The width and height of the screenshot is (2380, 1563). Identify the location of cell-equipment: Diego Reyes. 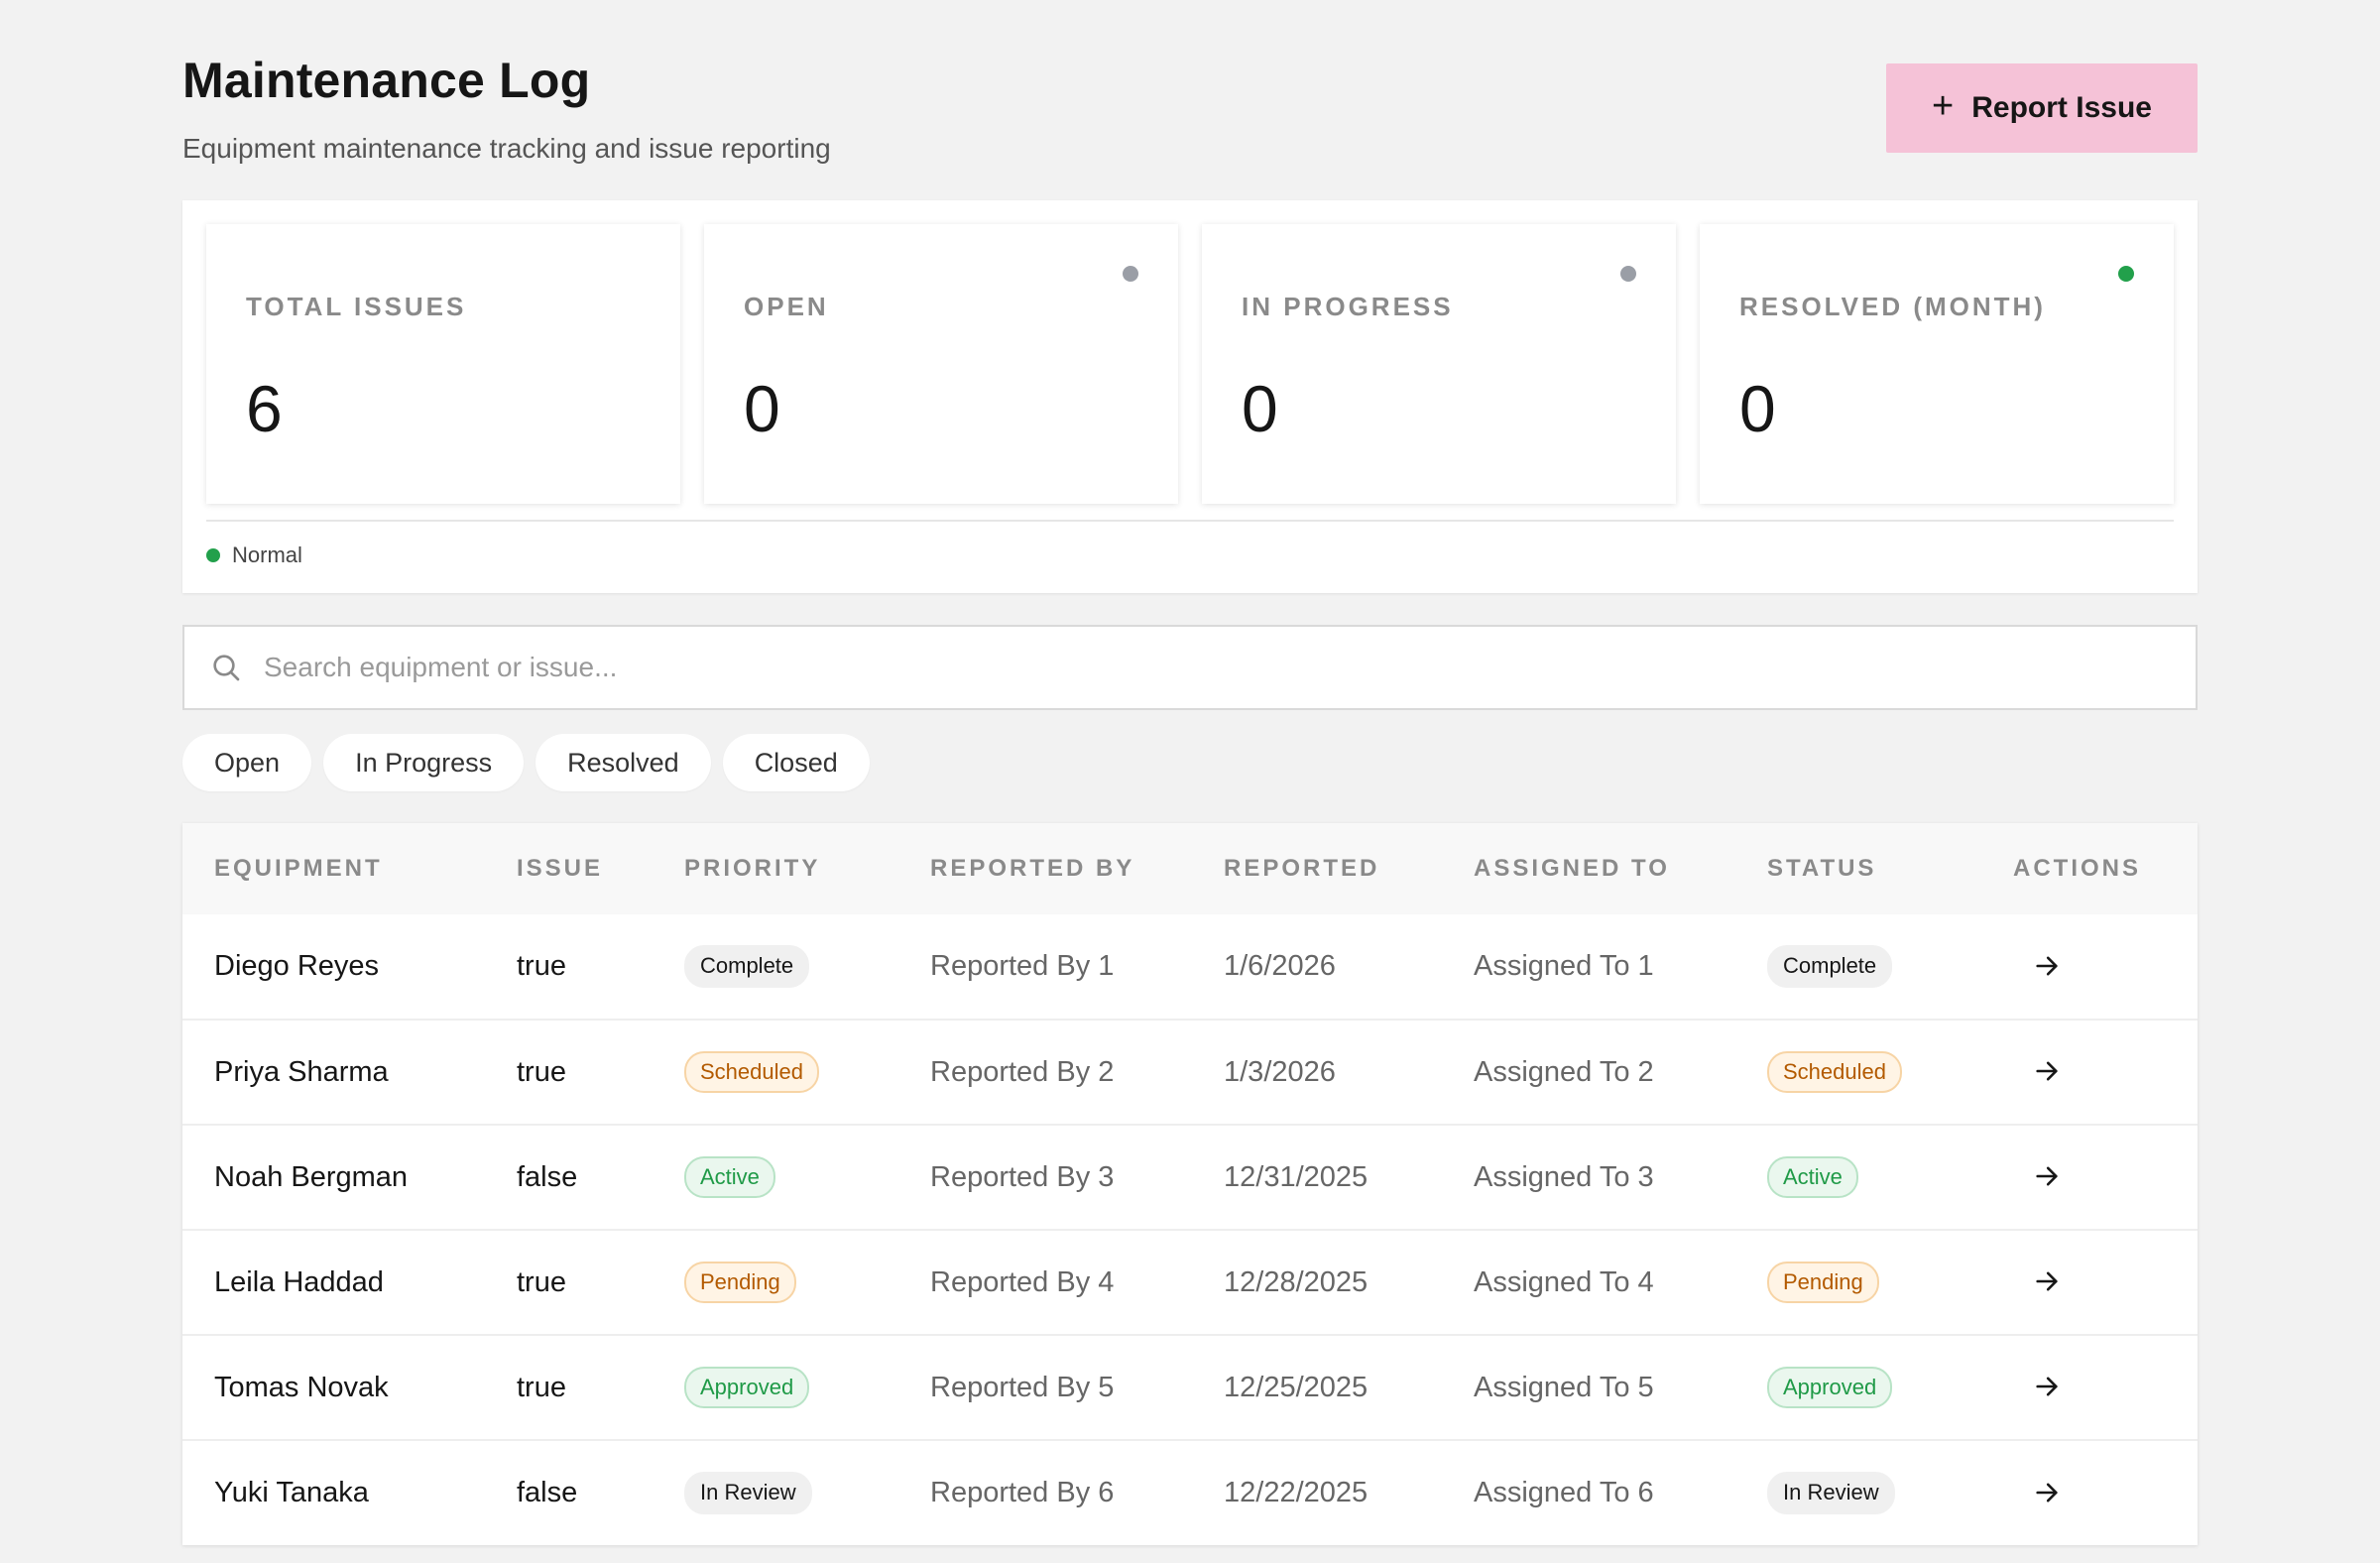
(297, 966).